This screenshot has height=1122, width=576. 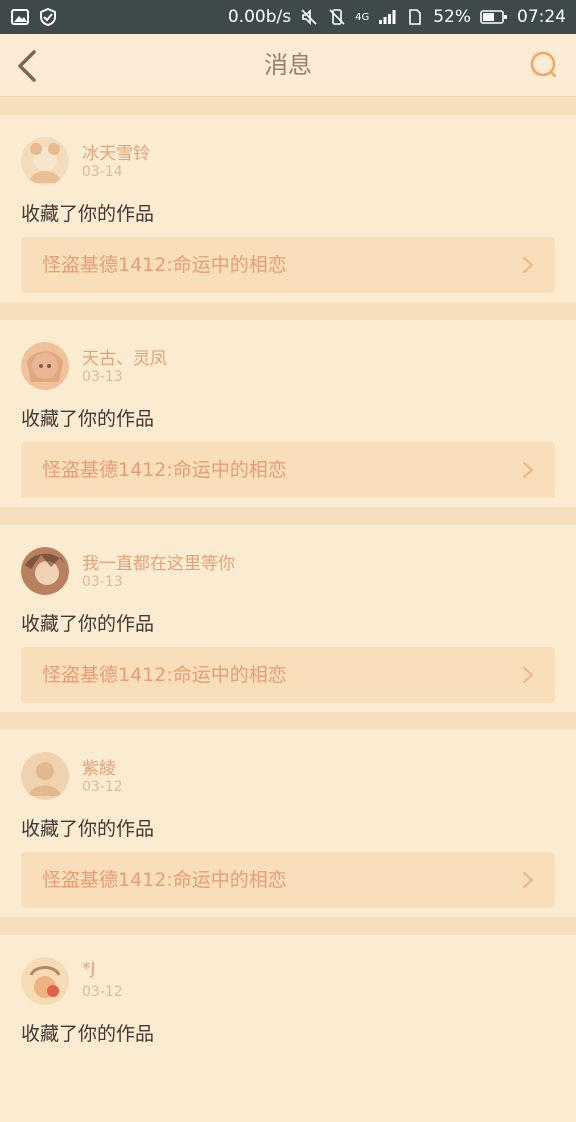 What do you see at coordinates (158, 561) in the screenshot?
I see `username: 我一直都在这里等你` at bounding box center [158, 561].